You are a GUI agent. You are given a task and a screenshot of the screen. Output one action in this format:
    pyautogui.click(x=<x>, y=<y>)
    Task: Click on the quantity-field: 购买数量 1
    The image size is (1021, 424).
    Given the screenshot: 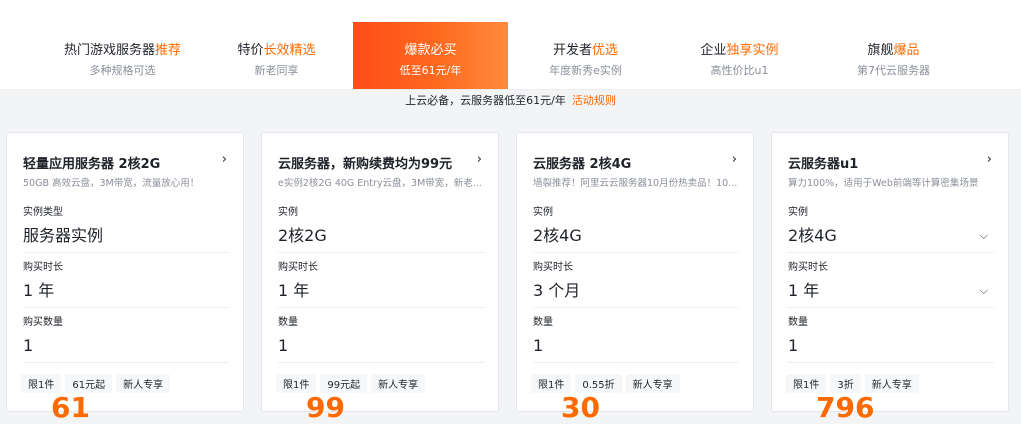 What is the action you would take?
    pyautogui.click(x=126, y=338)
    